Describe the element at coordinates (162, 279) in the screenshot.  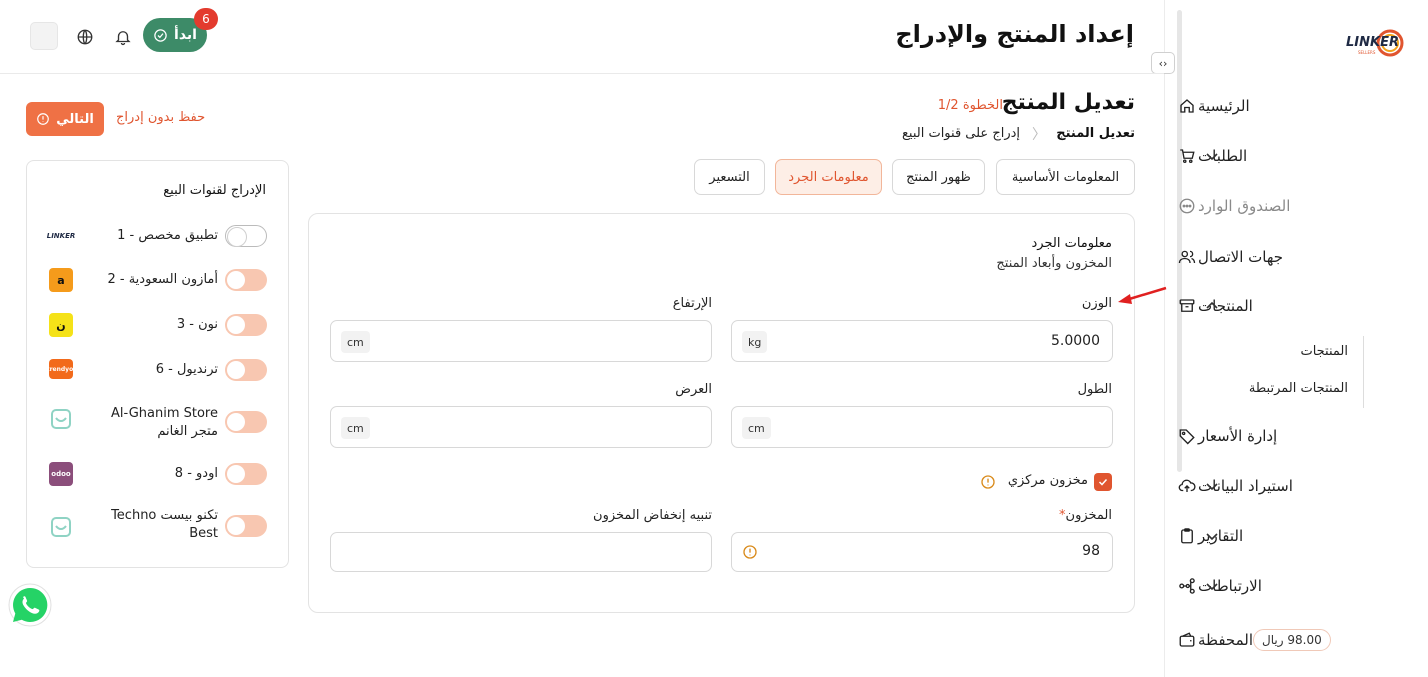
I see `channel-label: أمازون السعودية - 2` at that location.